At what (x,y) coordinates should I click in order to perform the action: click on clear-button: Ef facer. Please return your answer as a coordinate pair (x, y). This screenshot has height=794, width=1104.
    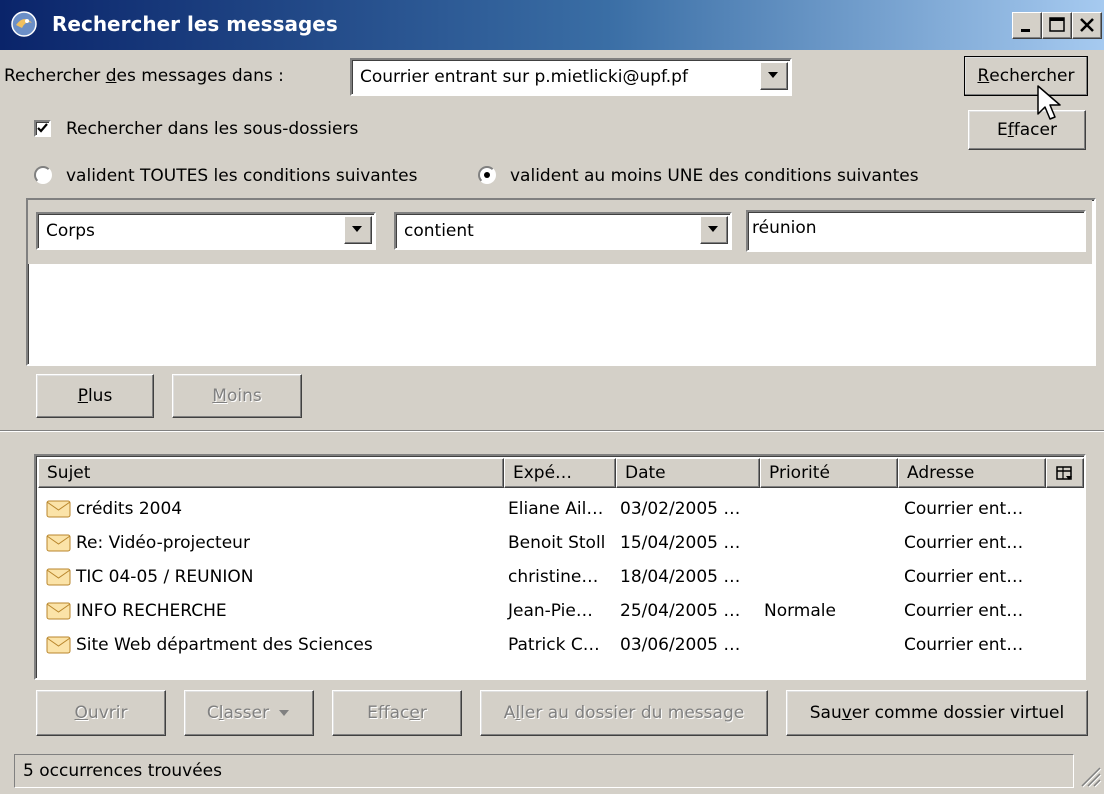
    Looking at the image, I should click on (1027, 130).